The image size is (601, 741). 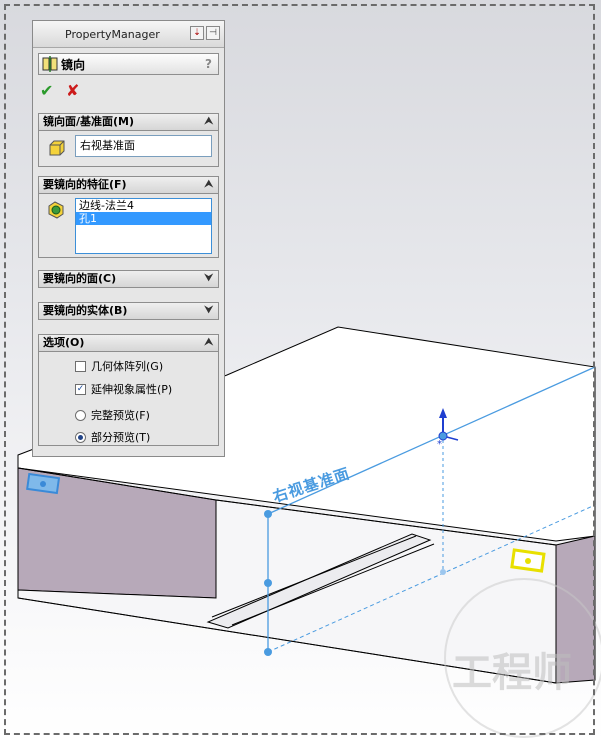 I want to click on section-options: 选项(O) ⮝, so click(x=128, y=343).